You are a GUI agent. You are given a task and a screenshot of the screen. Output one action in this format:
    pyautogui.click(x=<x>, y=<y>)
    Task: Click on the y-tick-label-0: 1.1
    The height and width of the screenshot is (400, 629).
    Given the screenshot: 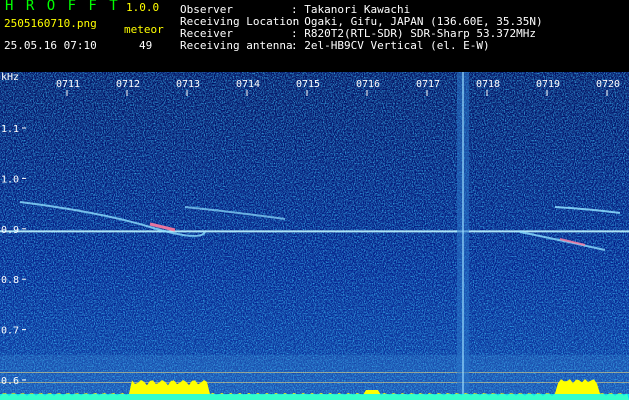 What is the action you would take?
    pyautogui.click(x=10, y=129)
    